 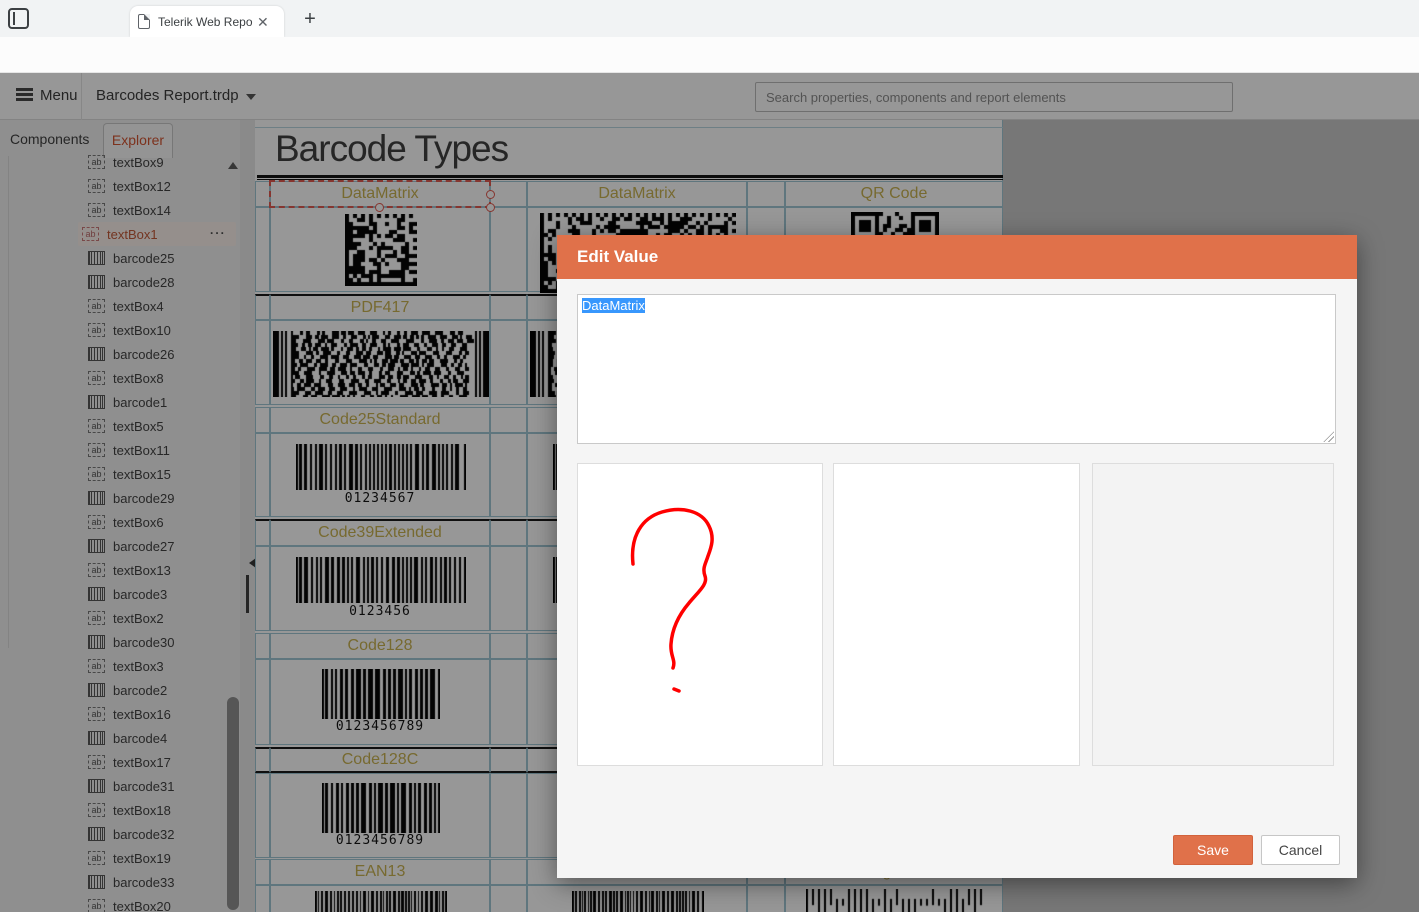 I want to click on textarea-resize-grip, so click(x=1328, y=436).